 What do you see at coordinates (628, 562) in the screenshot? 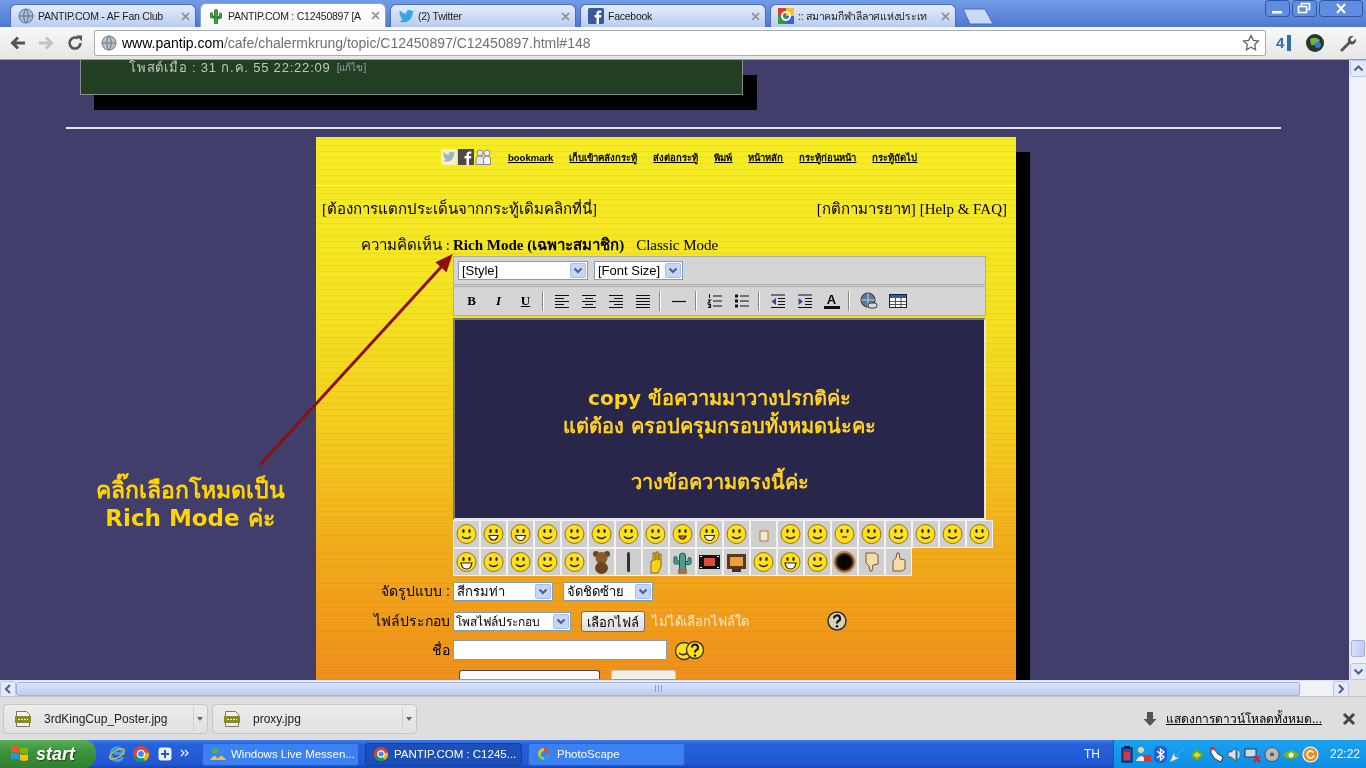
I see `stick-icon` at bounding box center [628, 562].